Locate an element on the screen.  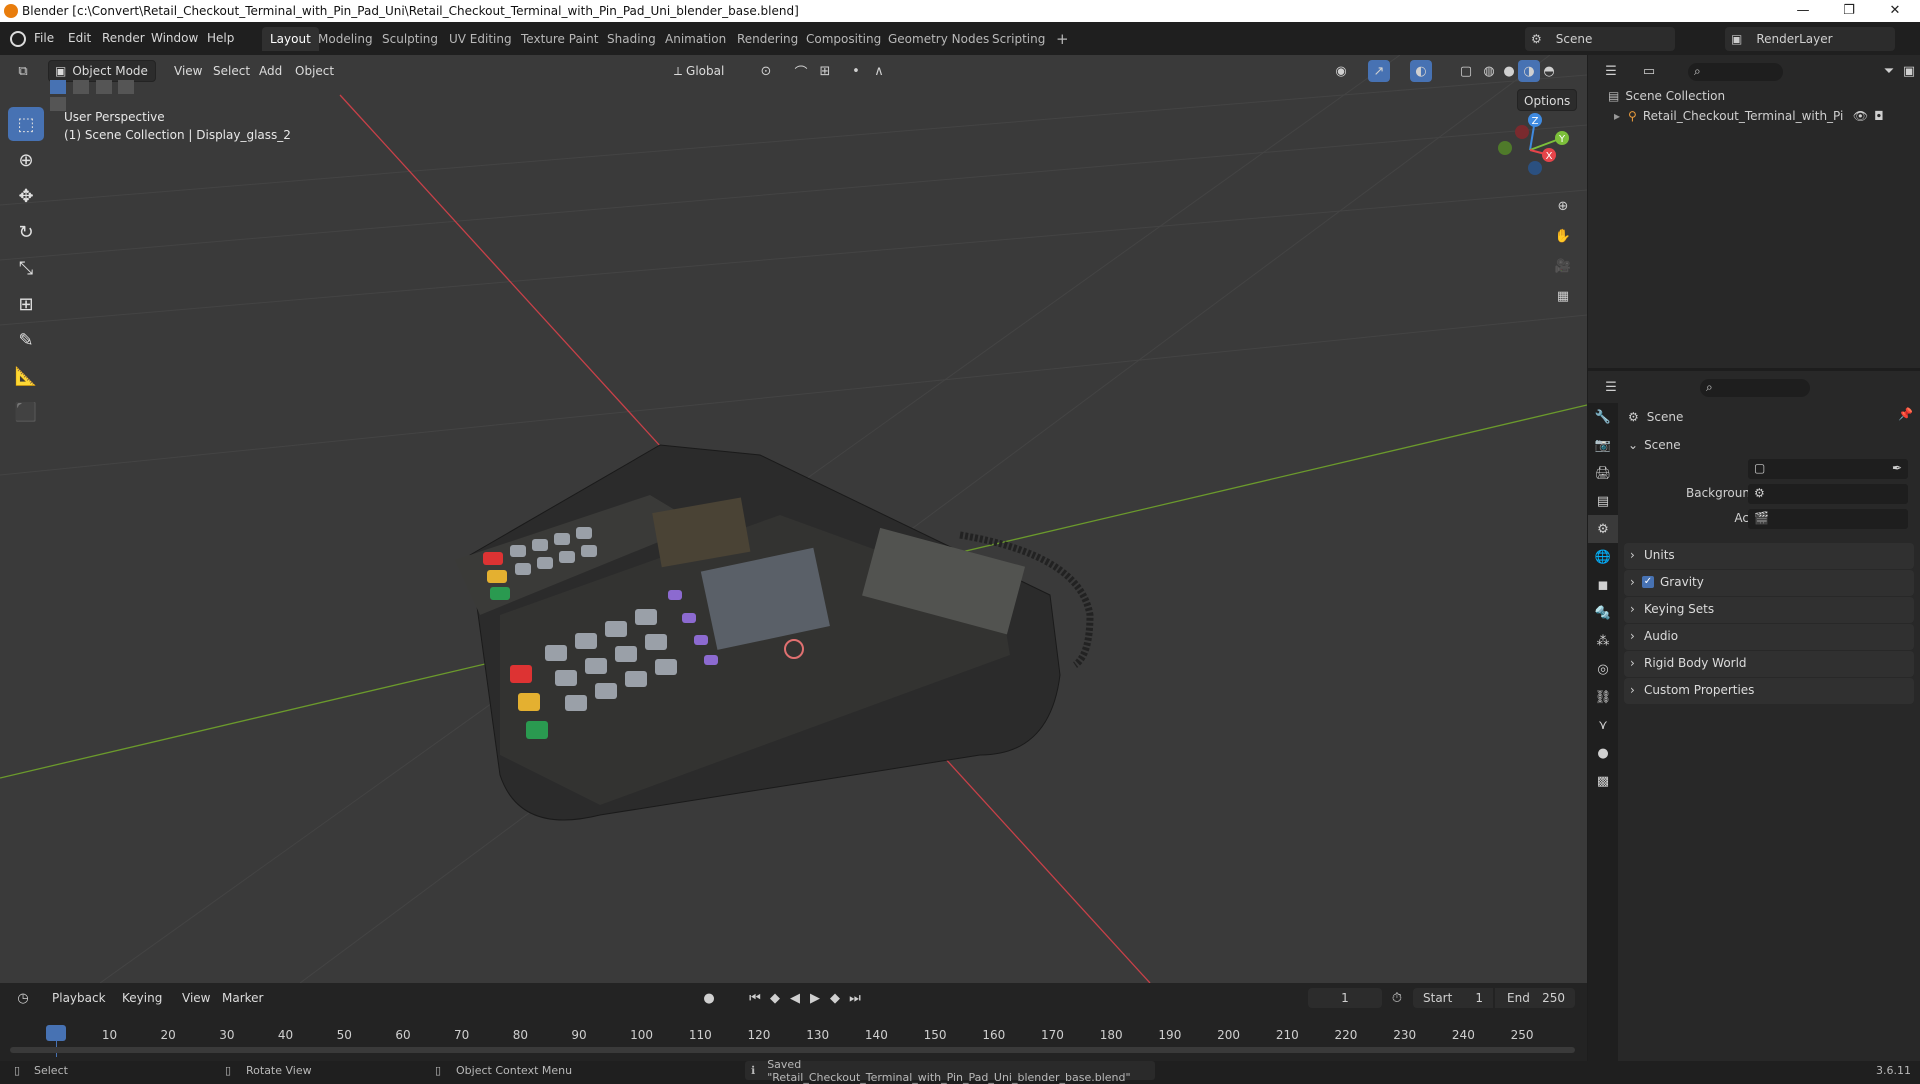
tab-uv-editing: UV Editing is located at coordinates (480, 39).